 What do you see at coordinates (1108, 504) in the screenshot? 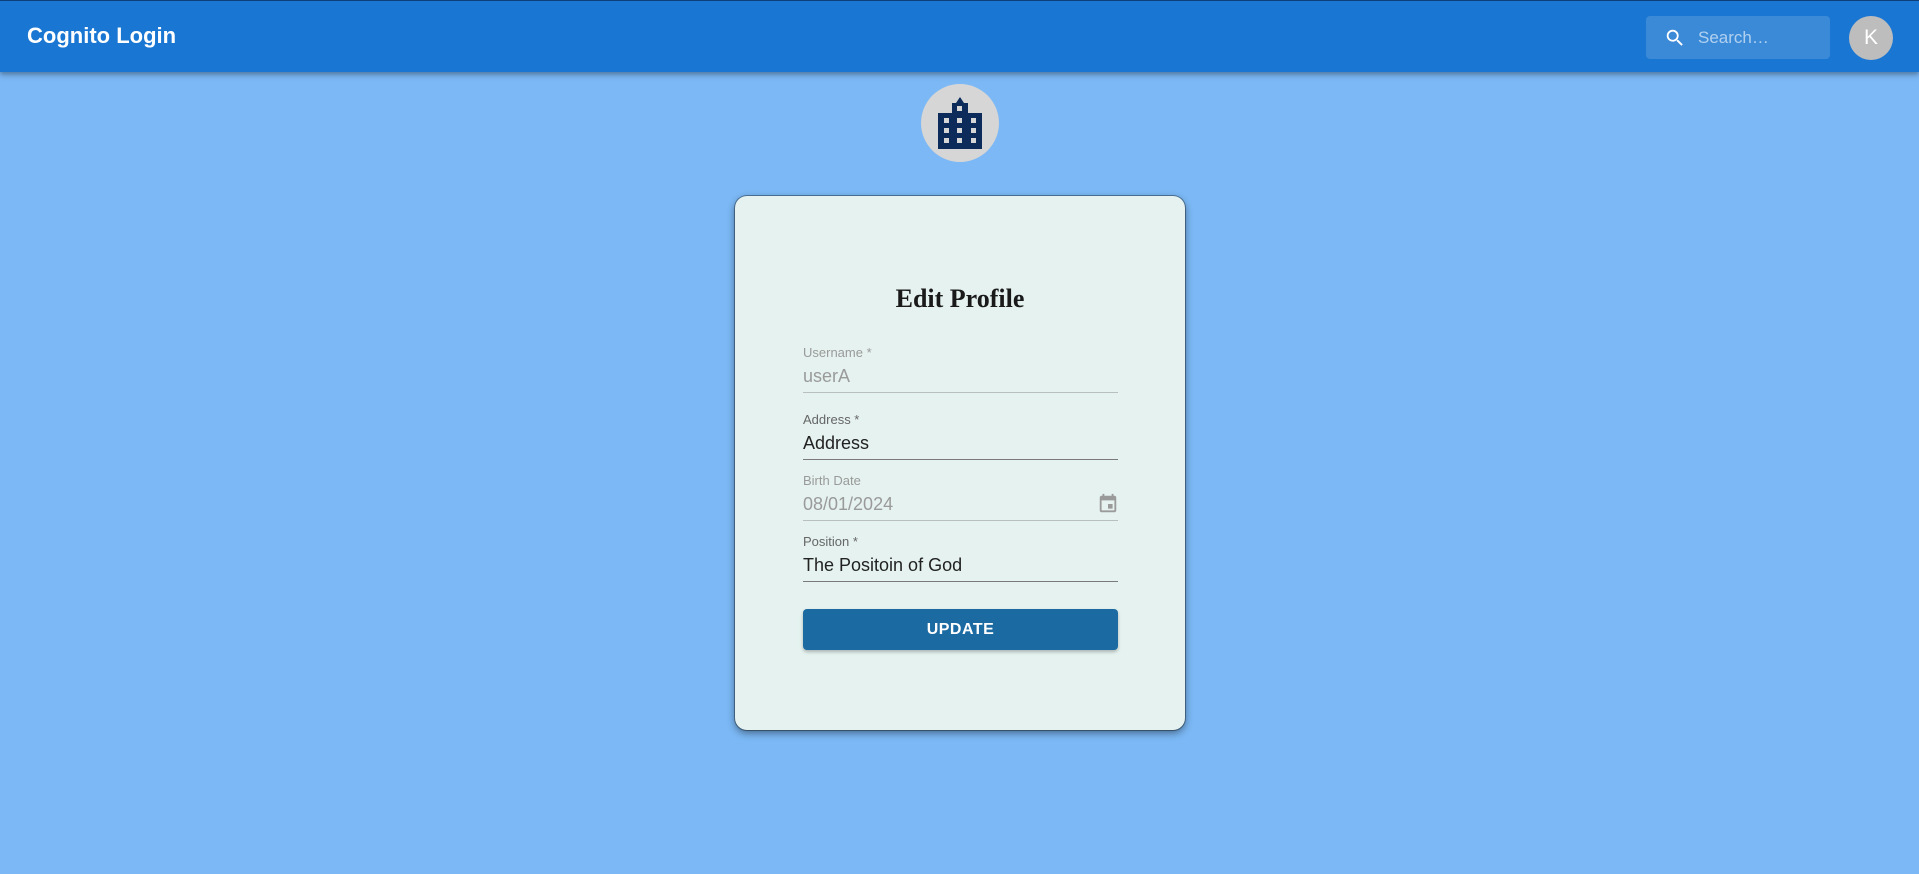
I see `calendar-icon` at bounding box center [1108, 504].